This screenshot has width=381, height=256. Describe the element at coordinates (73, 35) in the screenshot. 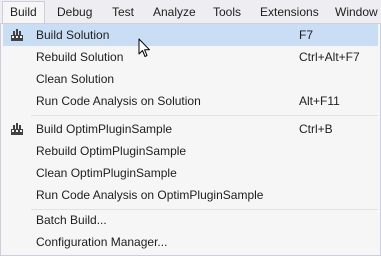

I see `menu-item-label: Build Solution` at that location.